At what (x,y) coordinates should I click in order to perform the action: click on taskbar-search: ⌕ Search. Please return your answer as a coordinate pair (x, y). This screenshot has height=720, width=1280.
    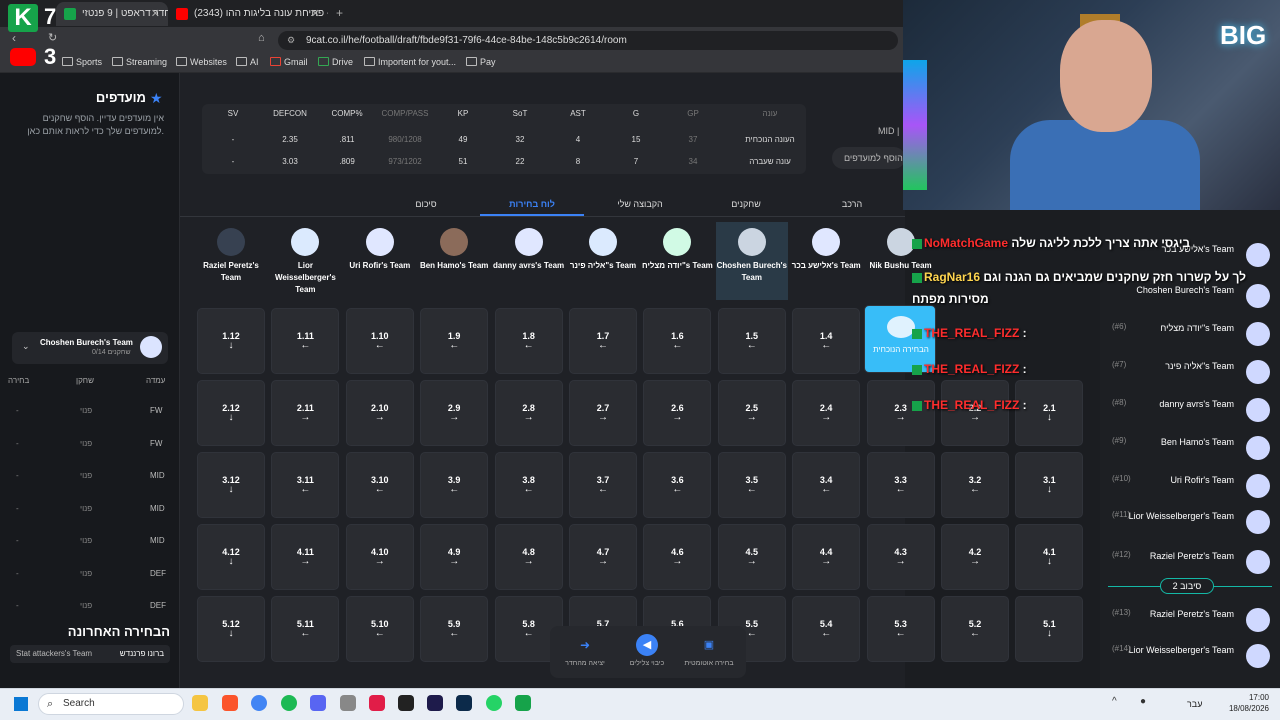
    Looking at the image, I should click on (111, 704).